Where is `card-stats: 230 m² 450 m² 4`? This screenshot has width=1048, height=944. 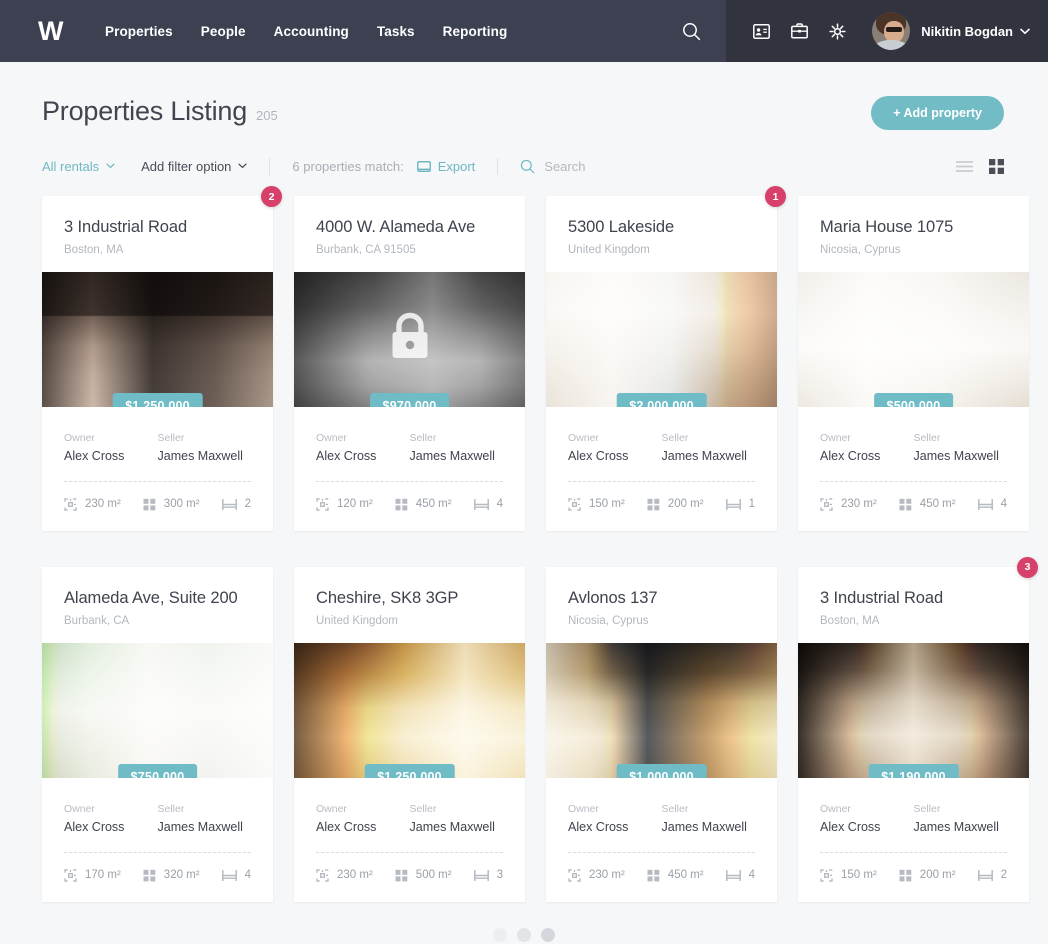 card-stats: 230 m² 450 m² 4 is located at coordinates (913, 506).